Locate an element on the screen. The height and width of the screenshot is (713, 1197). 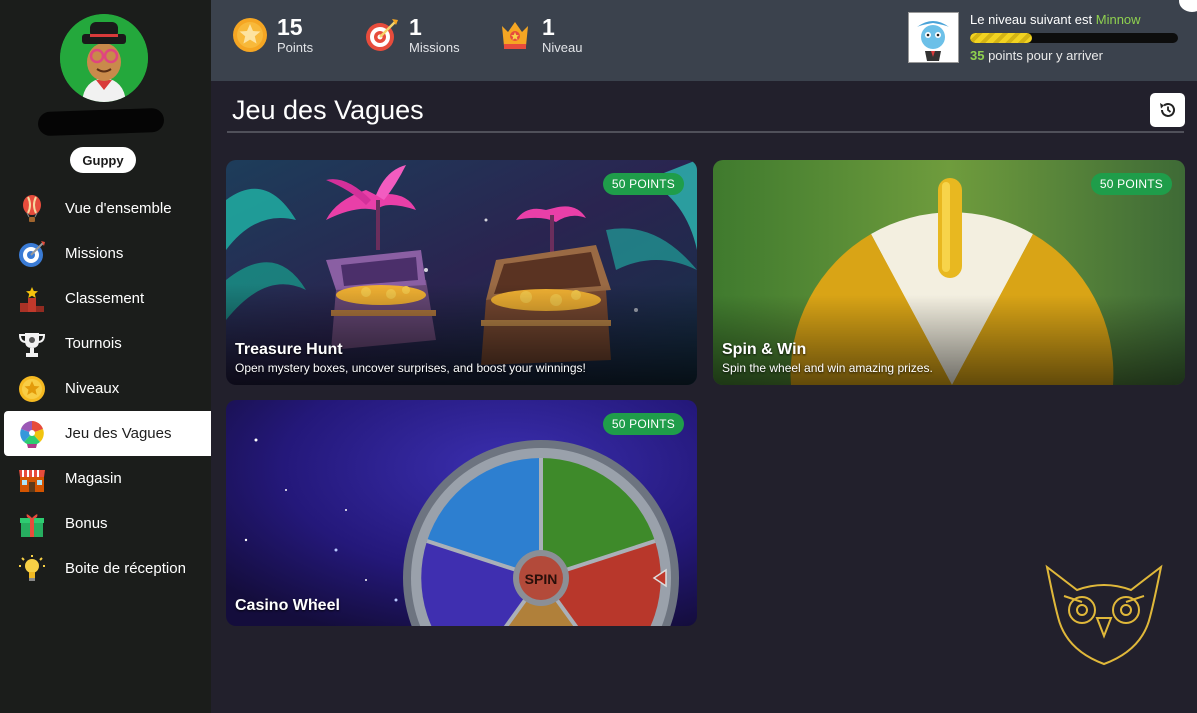
points-remaining-suffix: points pour y arriver is located at coordinates (1043, 55).